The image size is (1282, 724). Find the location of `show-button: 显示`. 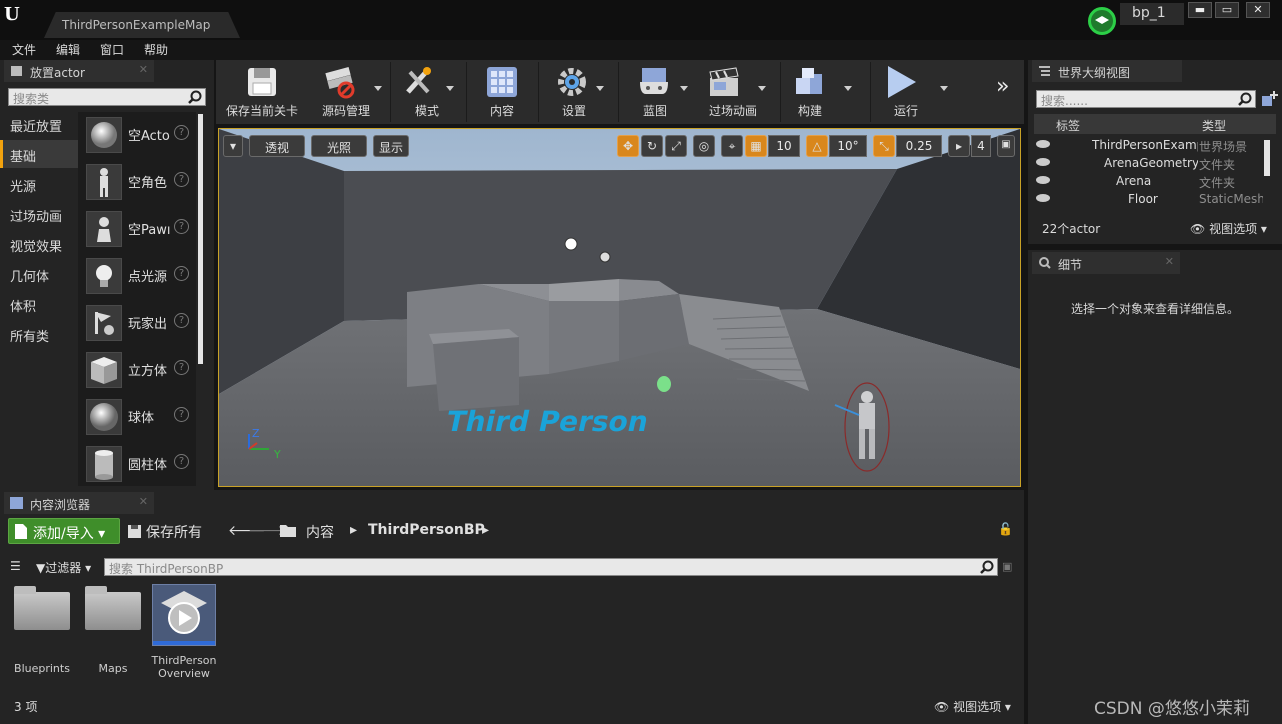

show-button: 显示 is located at coordinates (391, 146).